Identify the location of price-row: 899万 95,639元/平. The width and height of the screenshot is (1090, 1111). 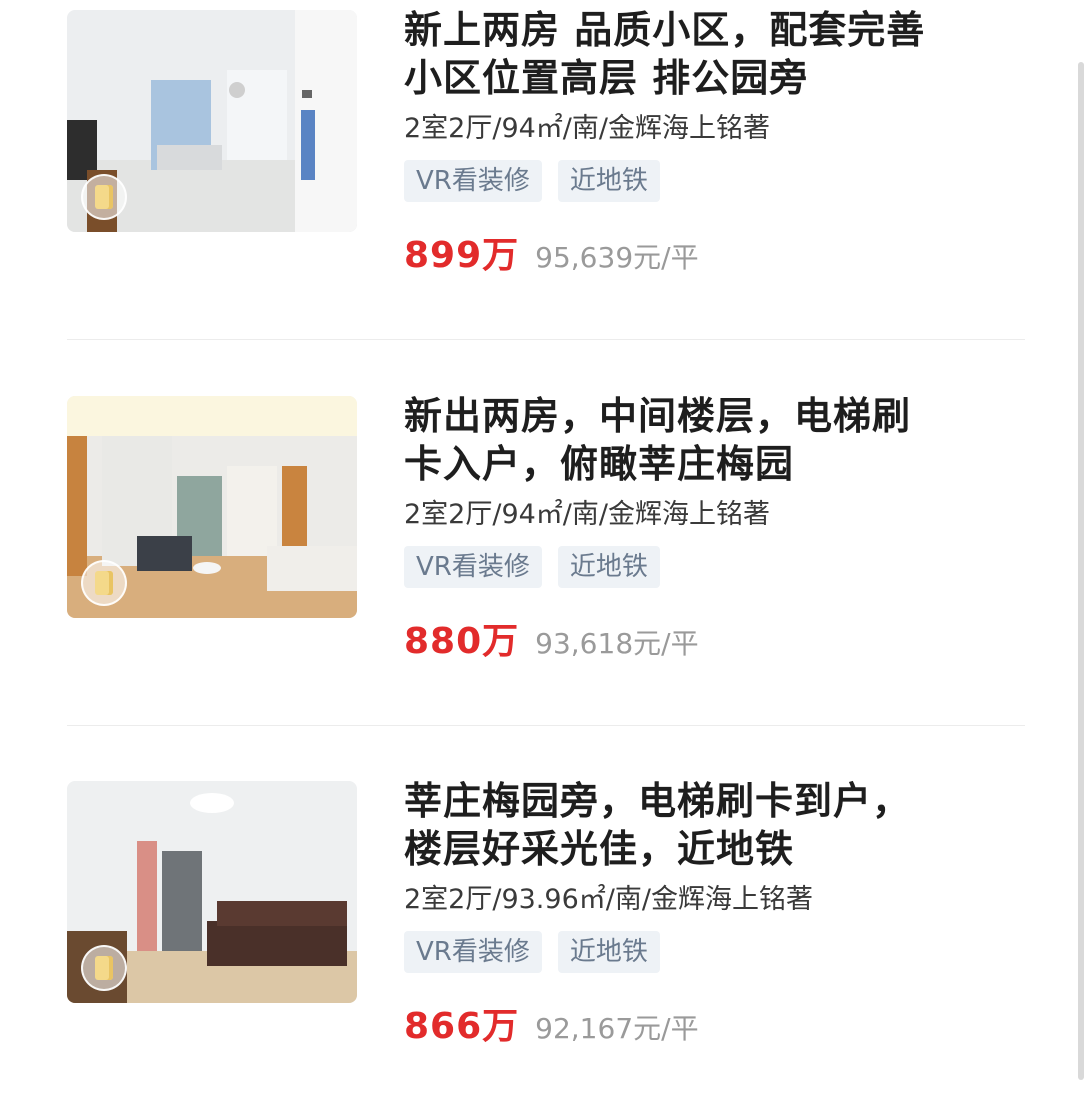
(714, 252).